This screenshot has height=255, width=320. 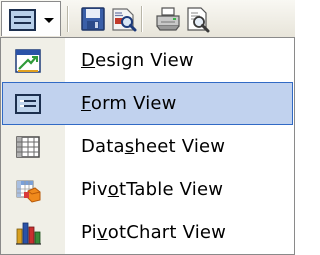 I want to click on file-search-icon, so click(x=123, y=19).